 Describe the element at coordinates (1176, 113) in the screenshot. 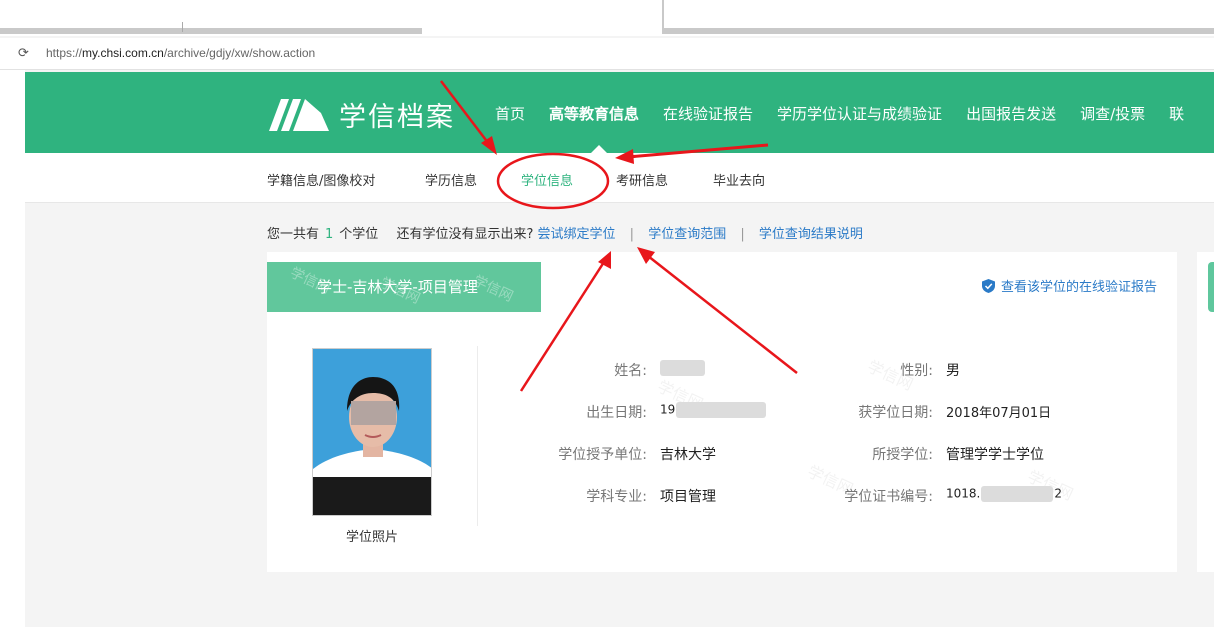

I see `nav-more: 联` at that location.